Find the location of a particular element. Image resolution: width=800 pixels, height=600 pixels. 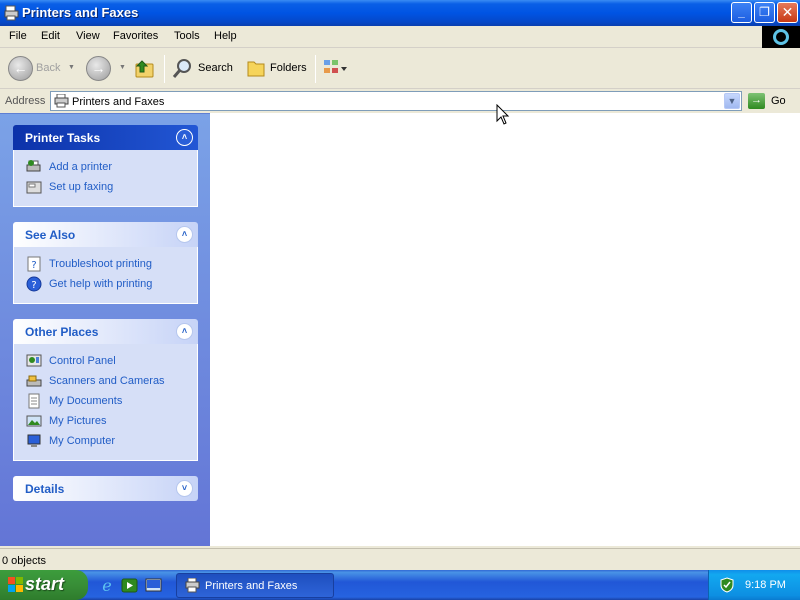

help-circle-icon: ? is located at coordinates (34, 284).